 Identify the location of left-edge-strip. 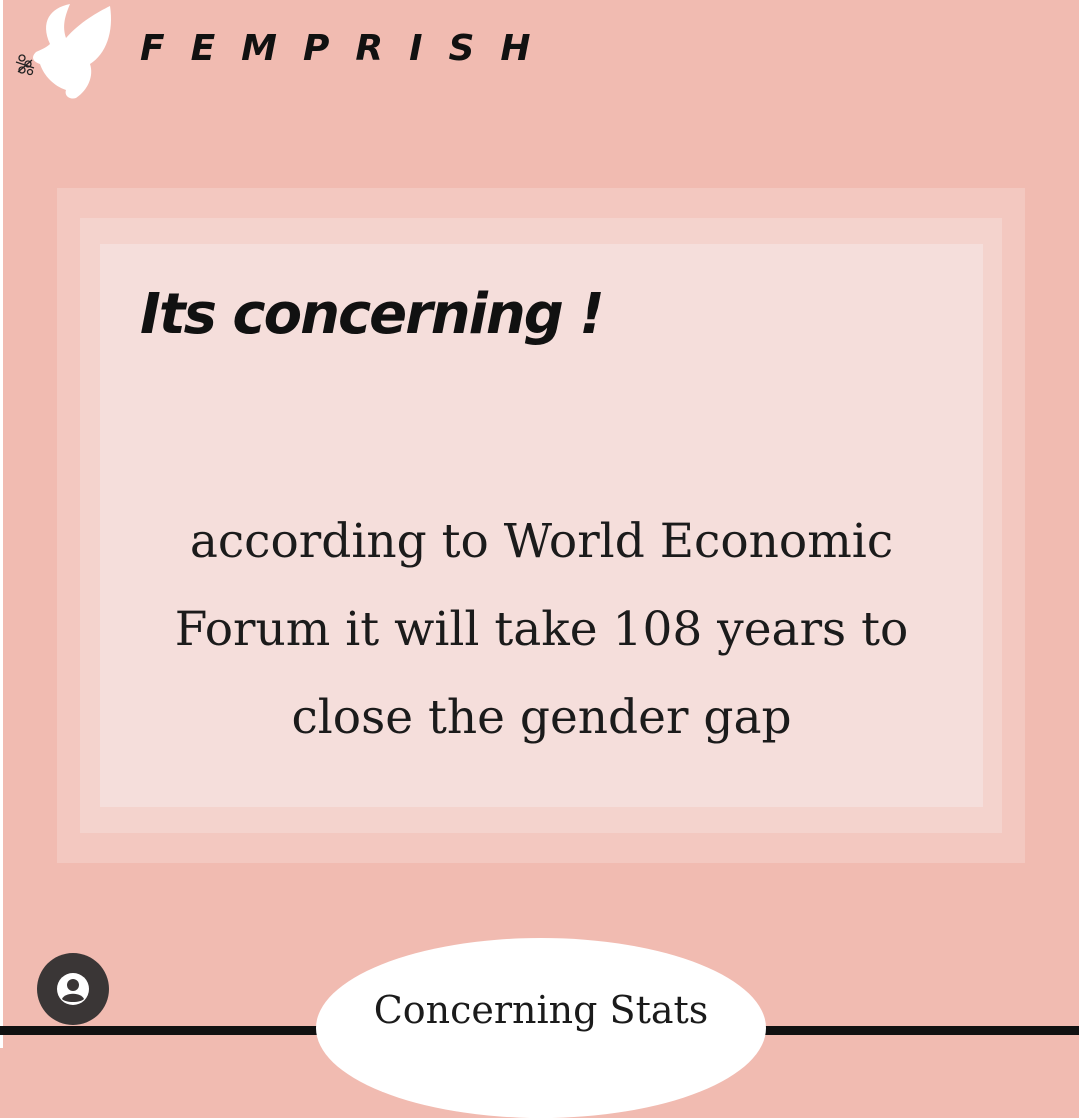
(1, 524).